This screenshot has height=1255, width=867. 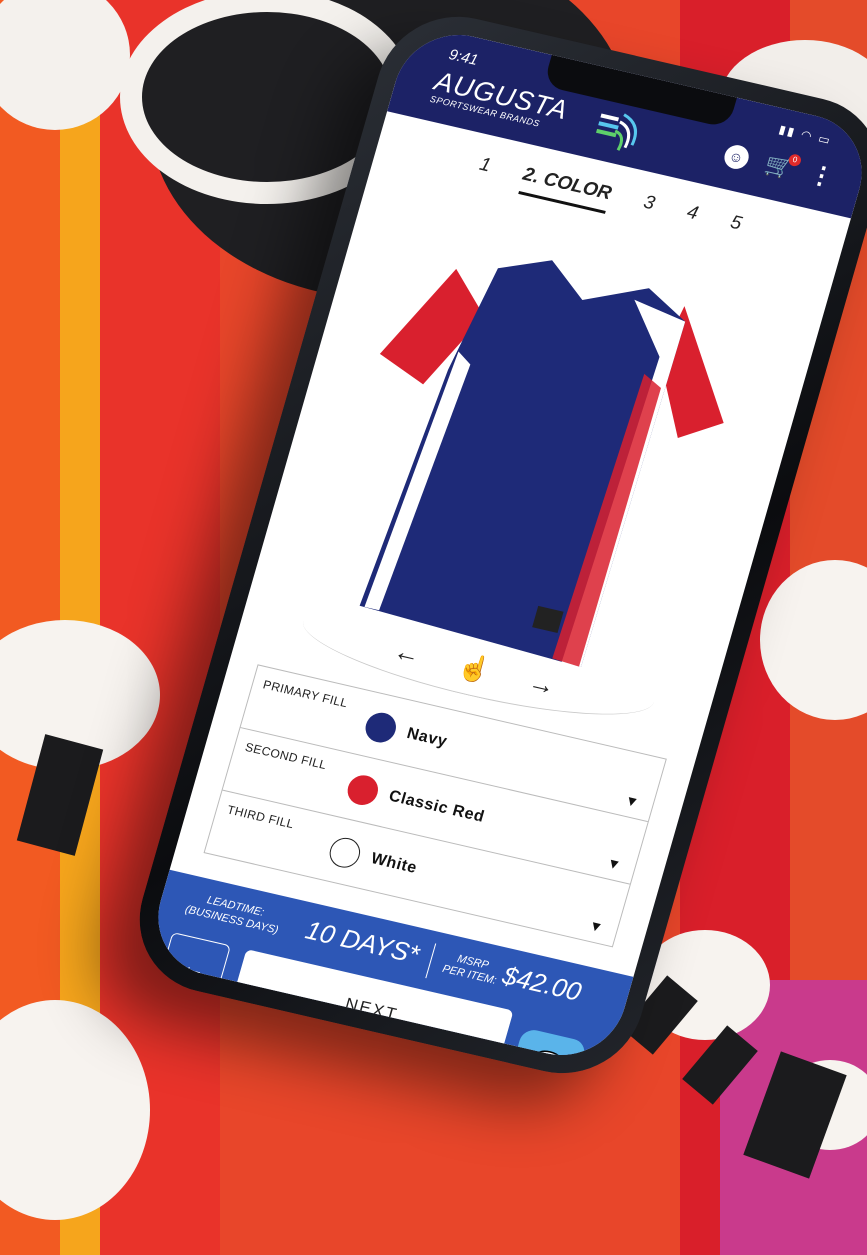 I want to click on white-swatch, so click(x=345, y=852).